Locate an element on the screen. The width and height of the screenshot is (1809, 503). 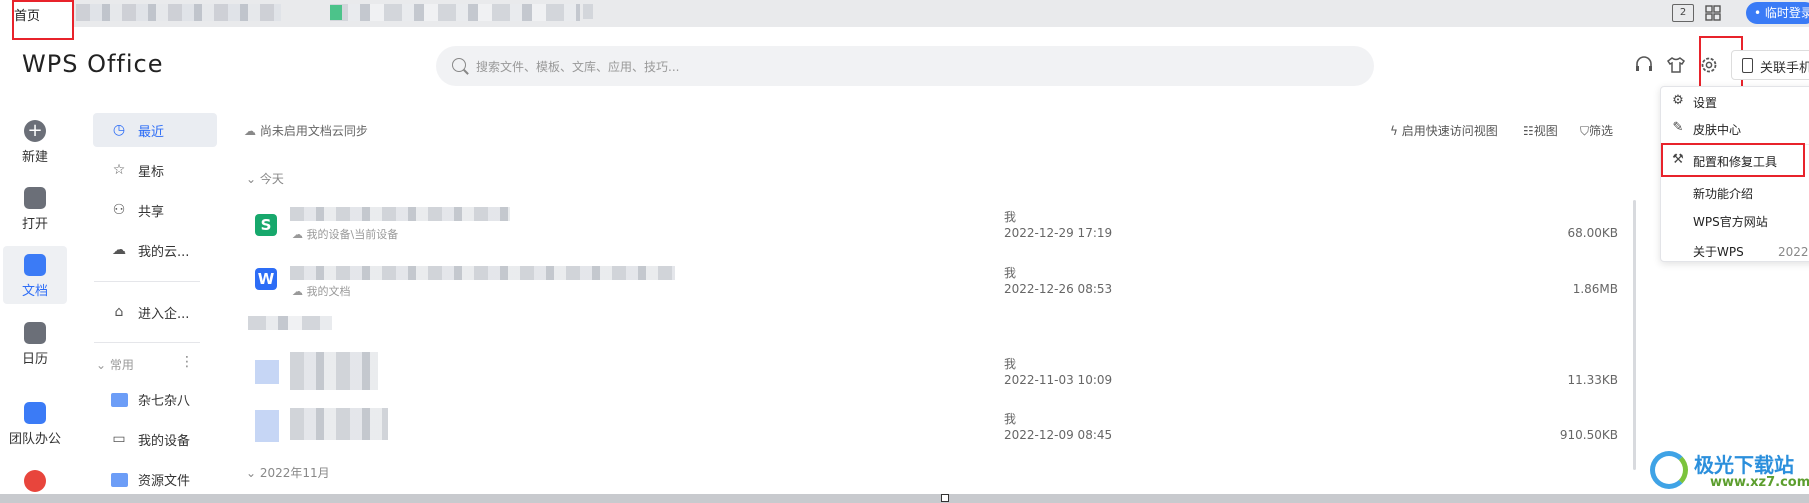
document-icon is located at coordinates (35, 265).